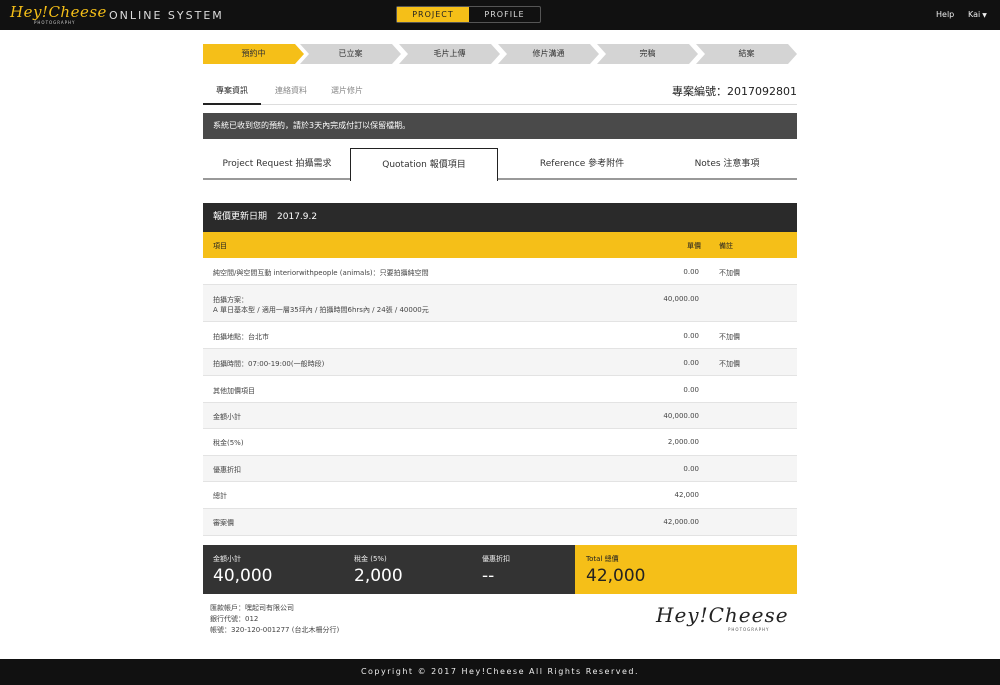 The height and width of the screenshot is (685, 1000). I want to click on column-header-row: 項目 單價 備註, so click(500, 245).